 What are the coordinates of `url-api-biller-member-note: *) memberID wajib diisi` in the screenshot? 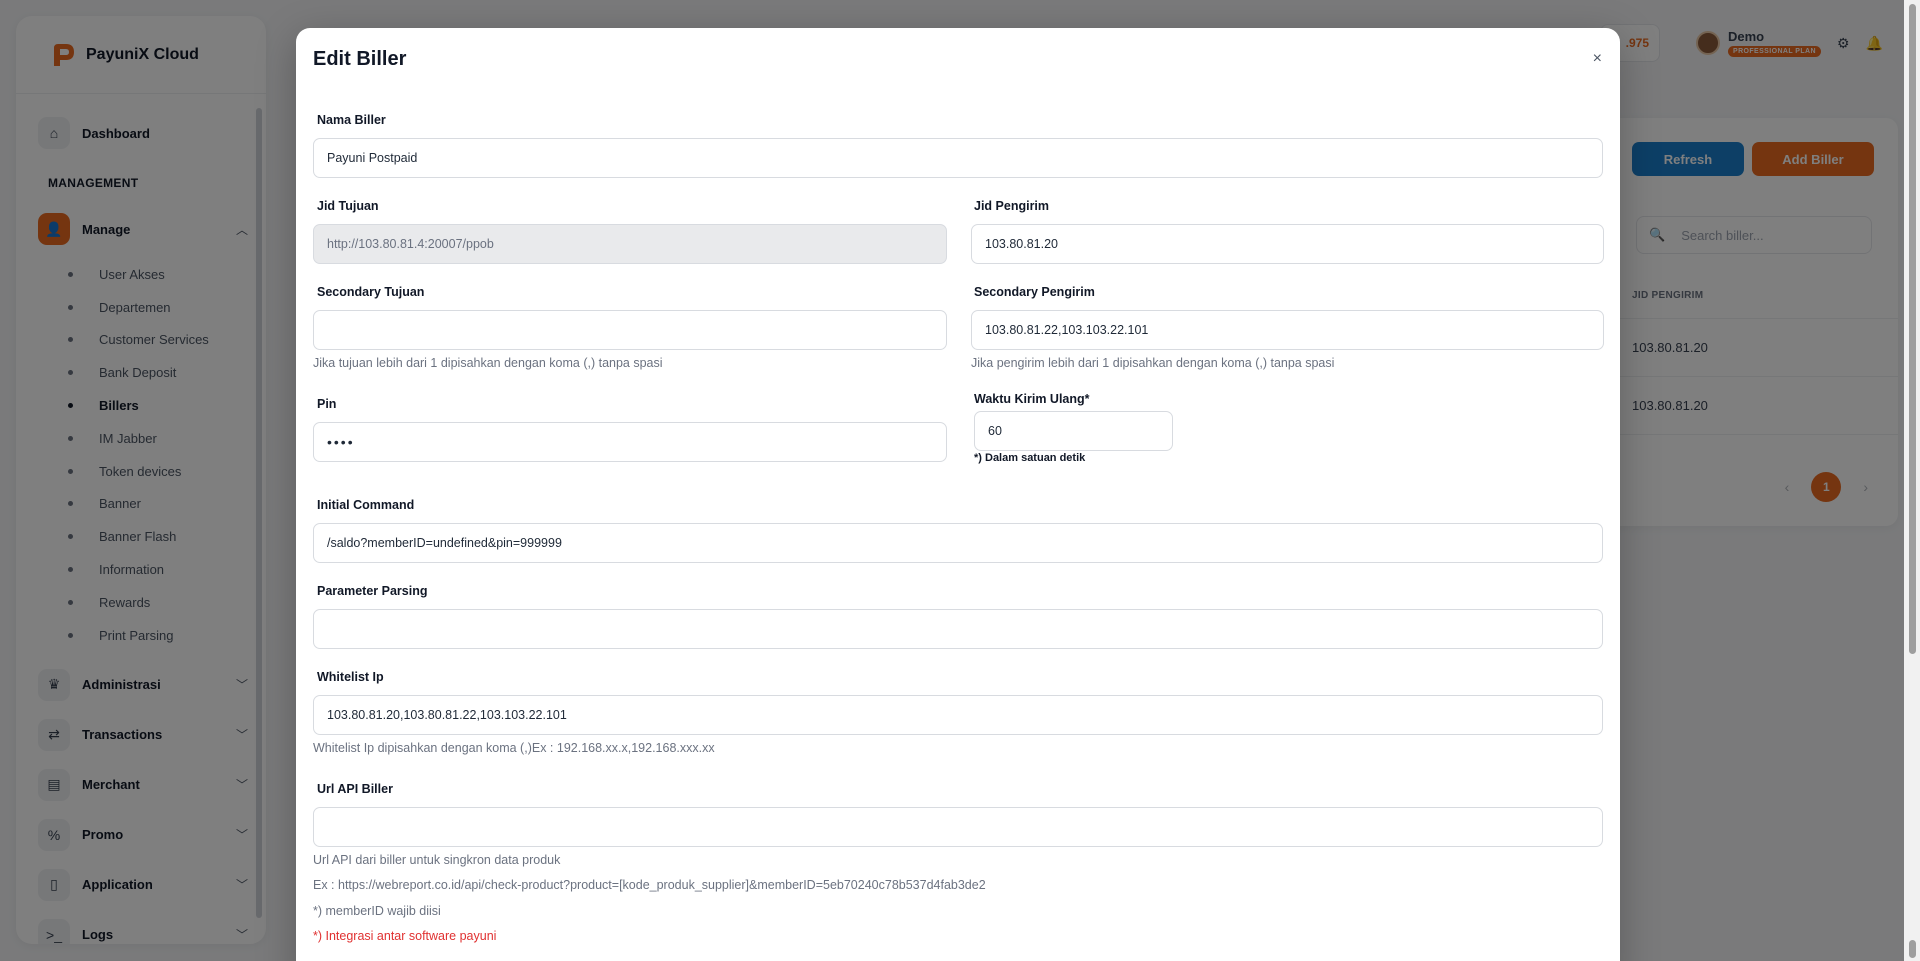 It's located at (377, 911).